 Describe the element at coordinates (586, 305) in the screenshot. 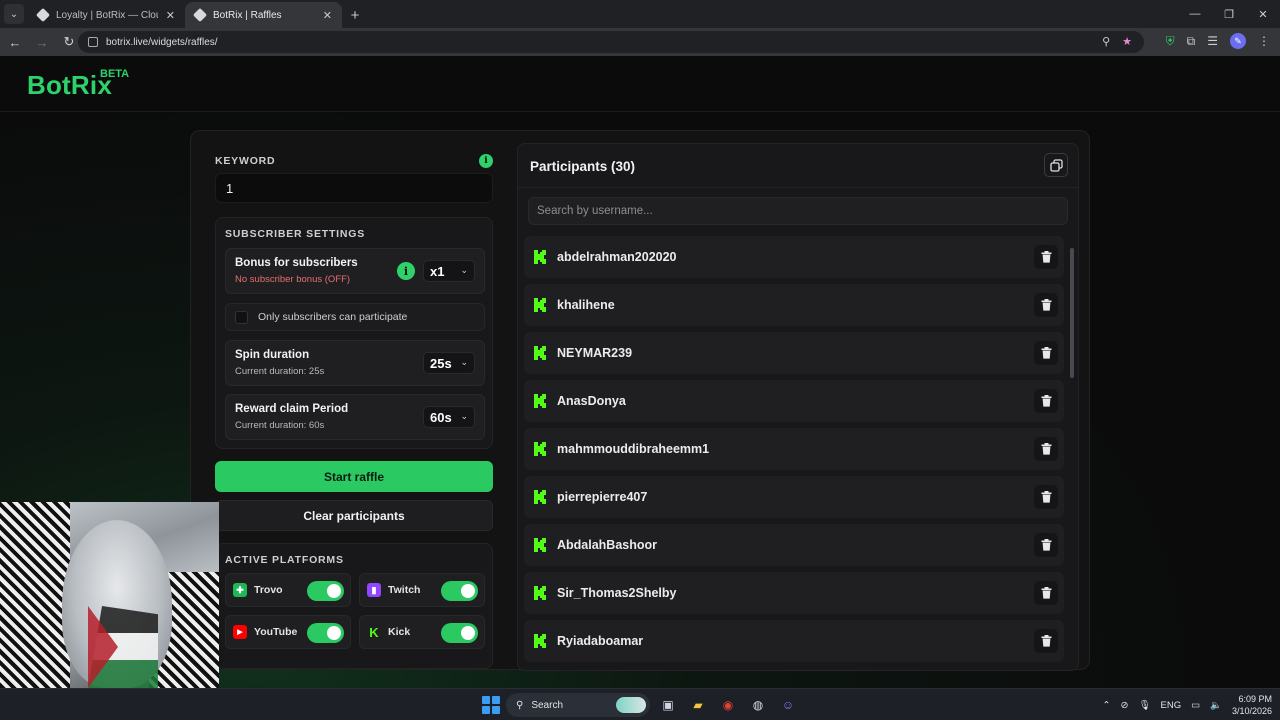

I see `participant-username: khalihene` at that location.